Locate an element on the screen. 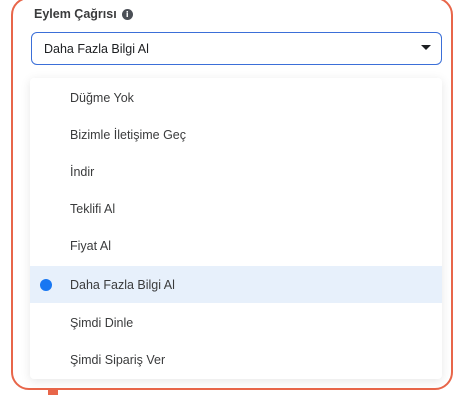 This screenshot has height=395, width=464. option-label: Teklifi Al is located at coordinates (93, 208).